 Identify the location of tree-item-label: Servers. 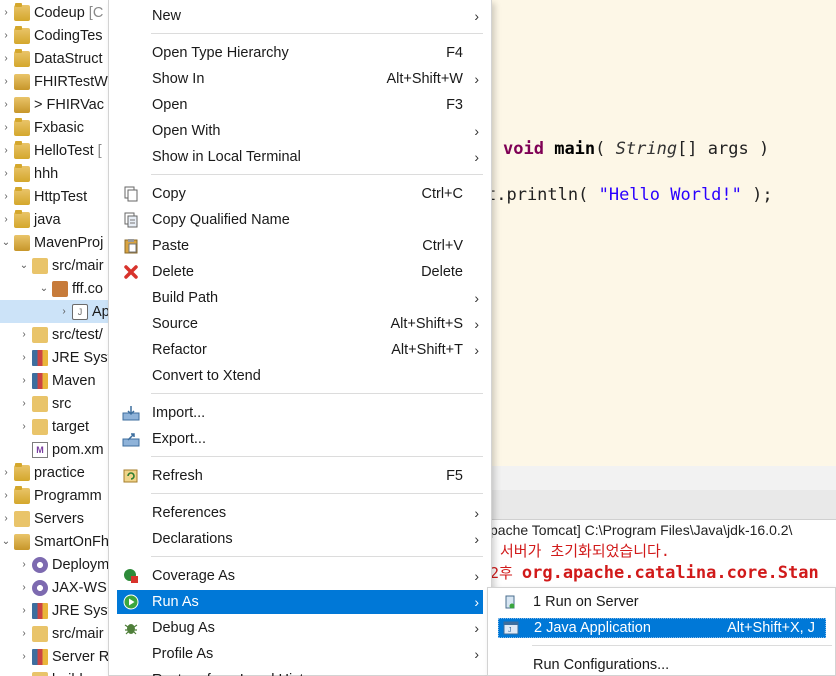
(59, 518).